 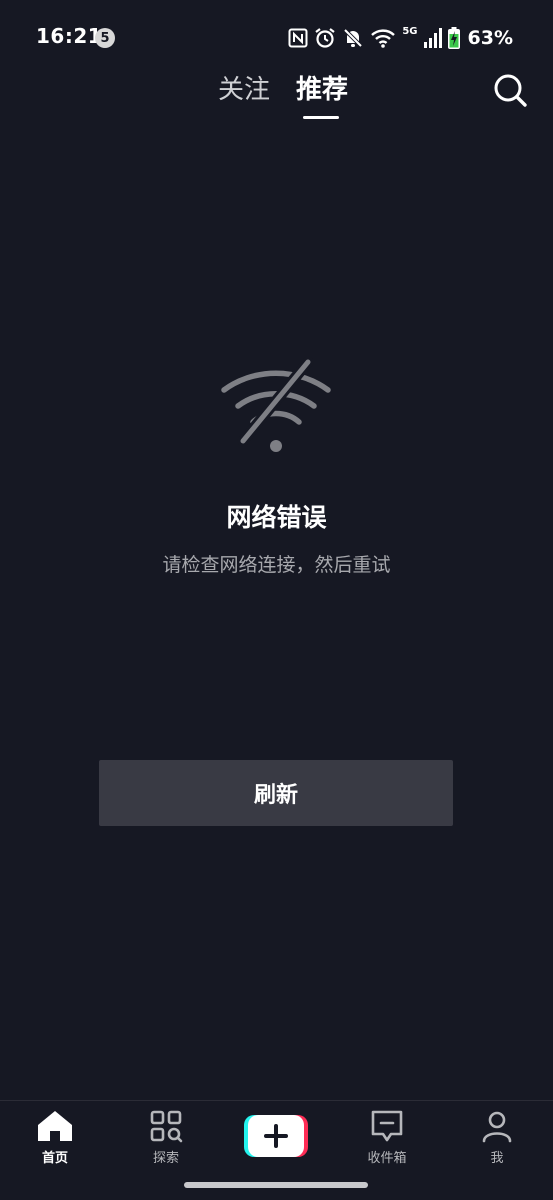 I want to click on clock: 16:21, so click(x=69, y=36).